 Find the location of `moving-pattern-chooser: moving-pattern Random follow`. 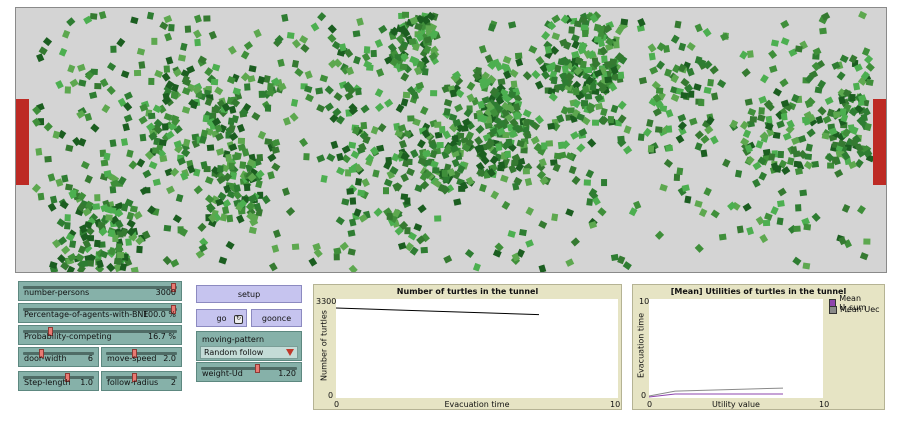

moving-pattern-chooser: moving-pattern Random follow is located at coordinates (249, 346).